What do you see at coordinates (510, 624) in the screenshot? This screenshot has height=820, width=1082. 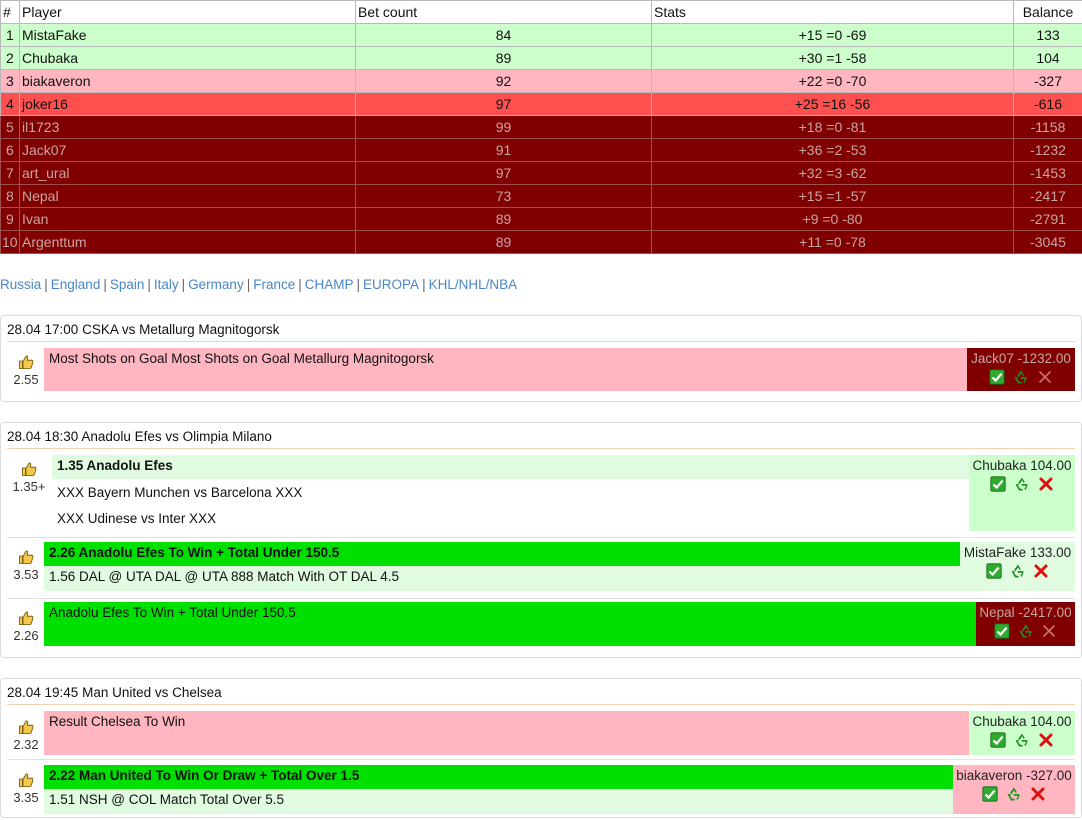 I see `bet-selection: Anadolu Efes To Win + Total Under 150.5` at bounding box center [510, 624].